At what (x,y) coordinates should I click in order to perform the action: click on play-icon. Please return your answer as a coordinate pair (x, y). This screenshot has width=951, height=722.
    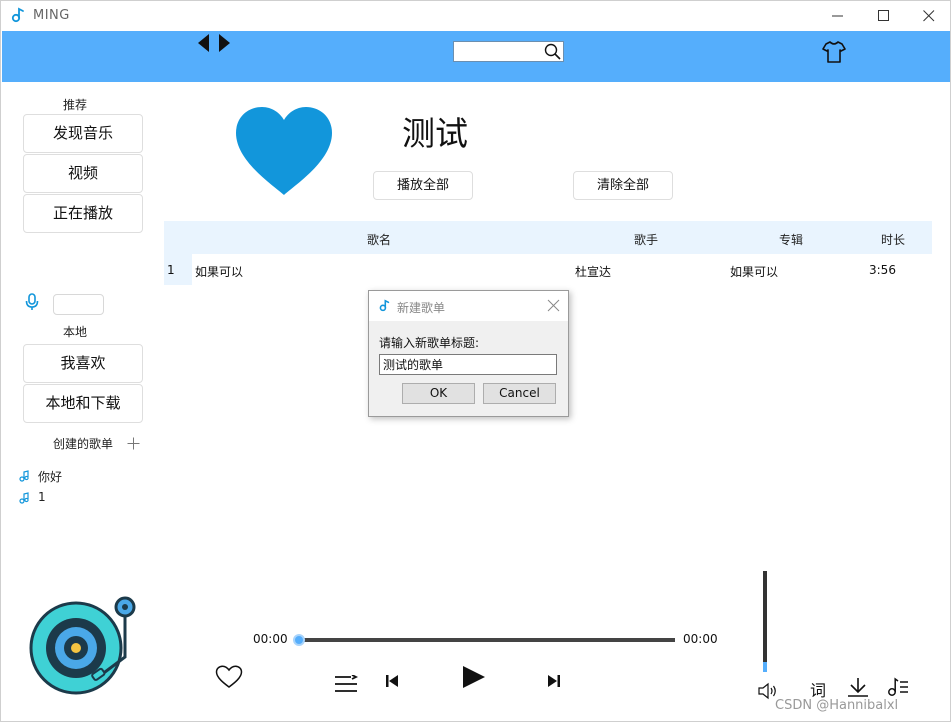
    Looking at the image, I should click on (474, 678).